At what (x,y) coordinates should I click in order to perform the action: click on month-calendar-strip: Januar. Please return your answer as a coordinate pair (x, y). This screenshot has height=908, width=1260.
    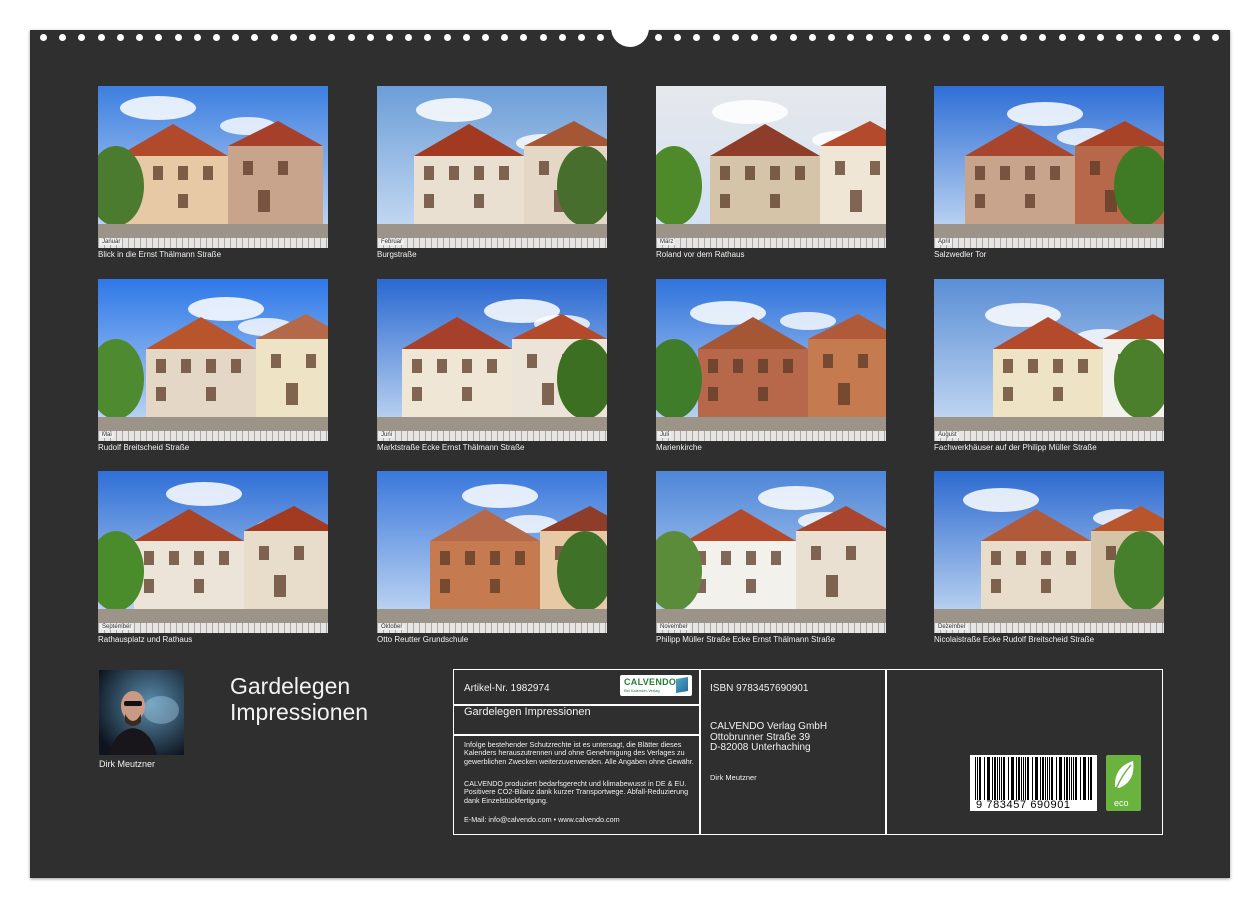
    Looking at the image, I should click on (213, 243).